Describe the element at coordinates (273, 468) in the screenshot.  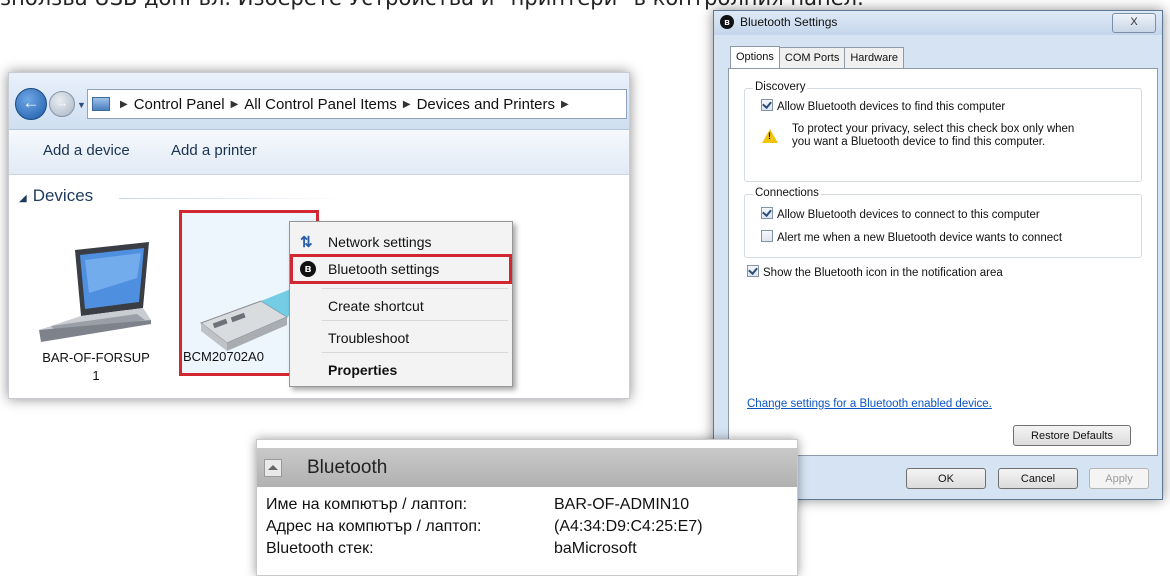
I see `collapse-icon` at that location.